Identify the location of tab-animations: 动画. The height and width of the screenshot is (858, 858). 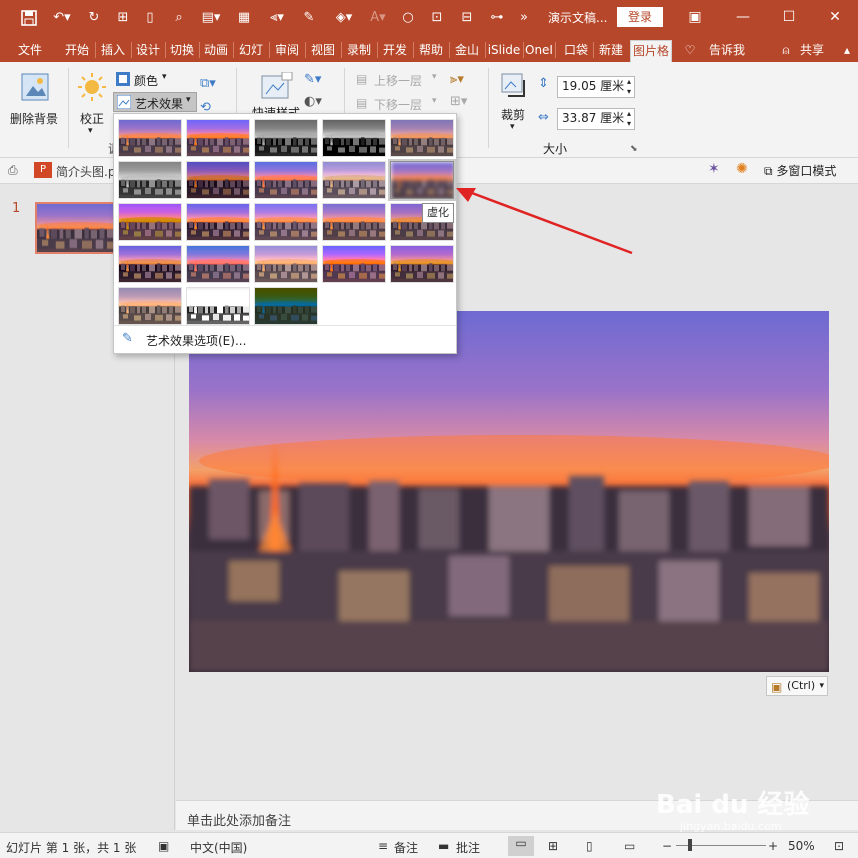
(216, 51).